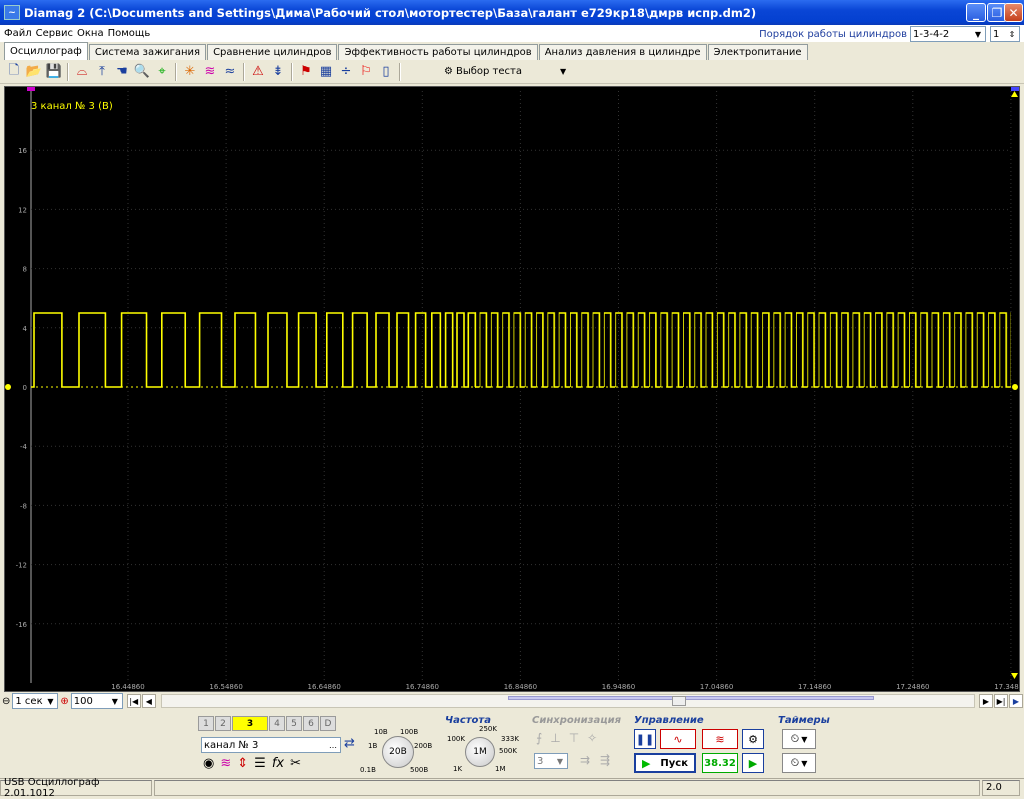  I want to click on tab-pressure-analysis: Анализ давления в цилиндре, so click(622, 52).